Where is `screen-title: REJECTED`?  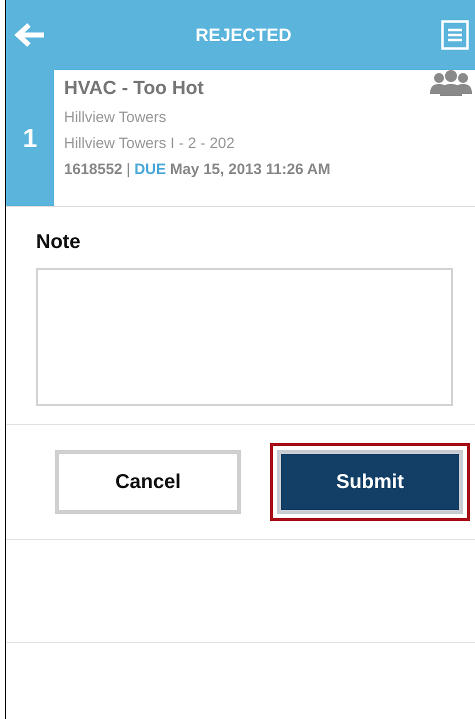 screen-title: REJECTED is located at coordinates (243, 35).